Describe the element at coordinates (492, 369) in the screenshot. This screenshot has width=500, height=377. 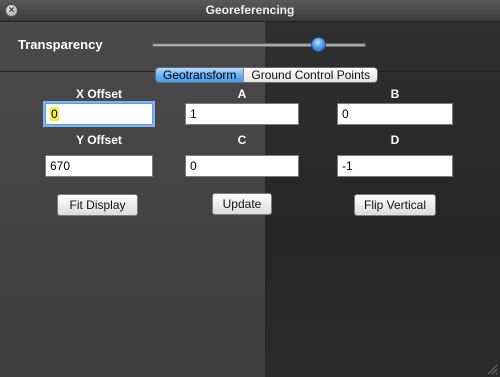
I see `resize-grip-icon` at that location.